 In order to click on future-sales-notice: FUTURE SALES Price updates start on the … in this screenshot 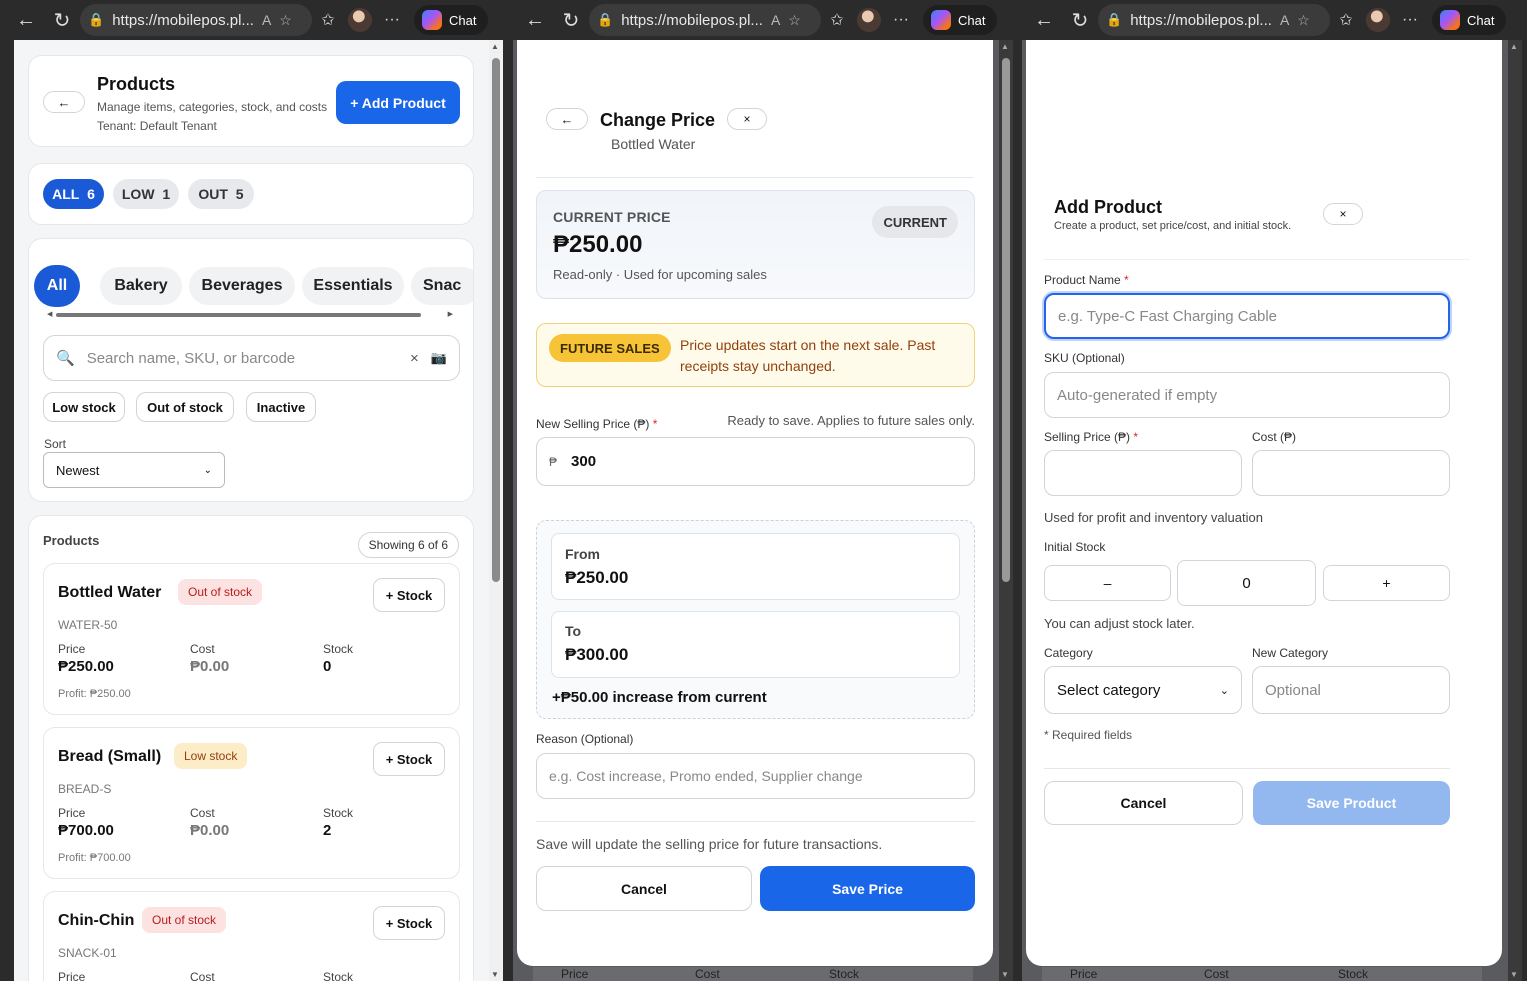, I will do `click(755, 355)`.